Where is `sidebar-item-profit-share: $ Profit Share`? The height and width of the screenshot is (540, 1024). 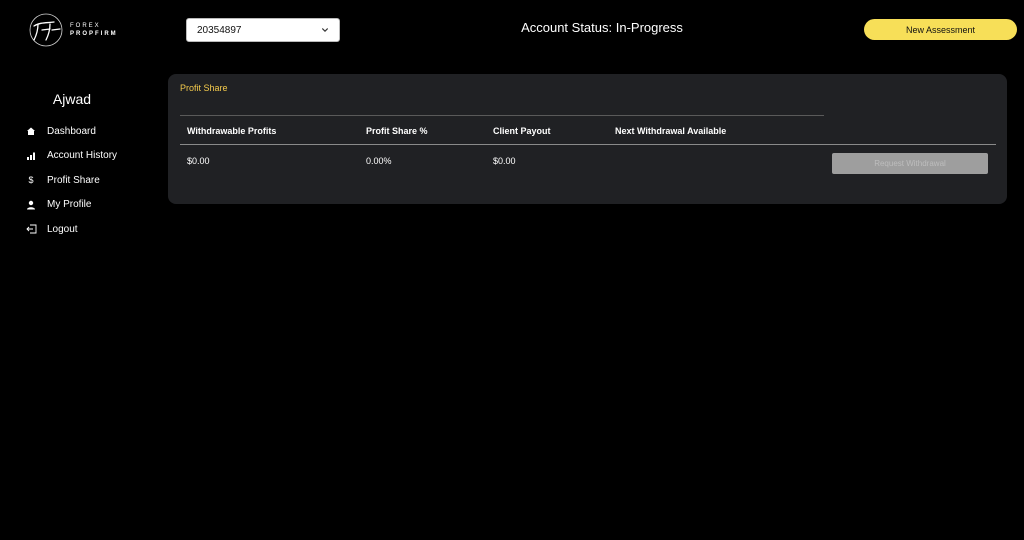 sidebar-item-profit-share: $ Profit Share is located at coordinates (94, 180).